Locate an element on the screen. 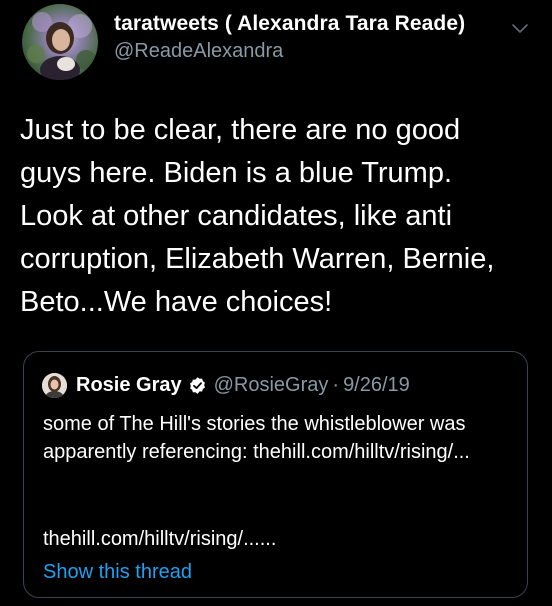  verified-badge-icon is located at coordinates (197, 385).